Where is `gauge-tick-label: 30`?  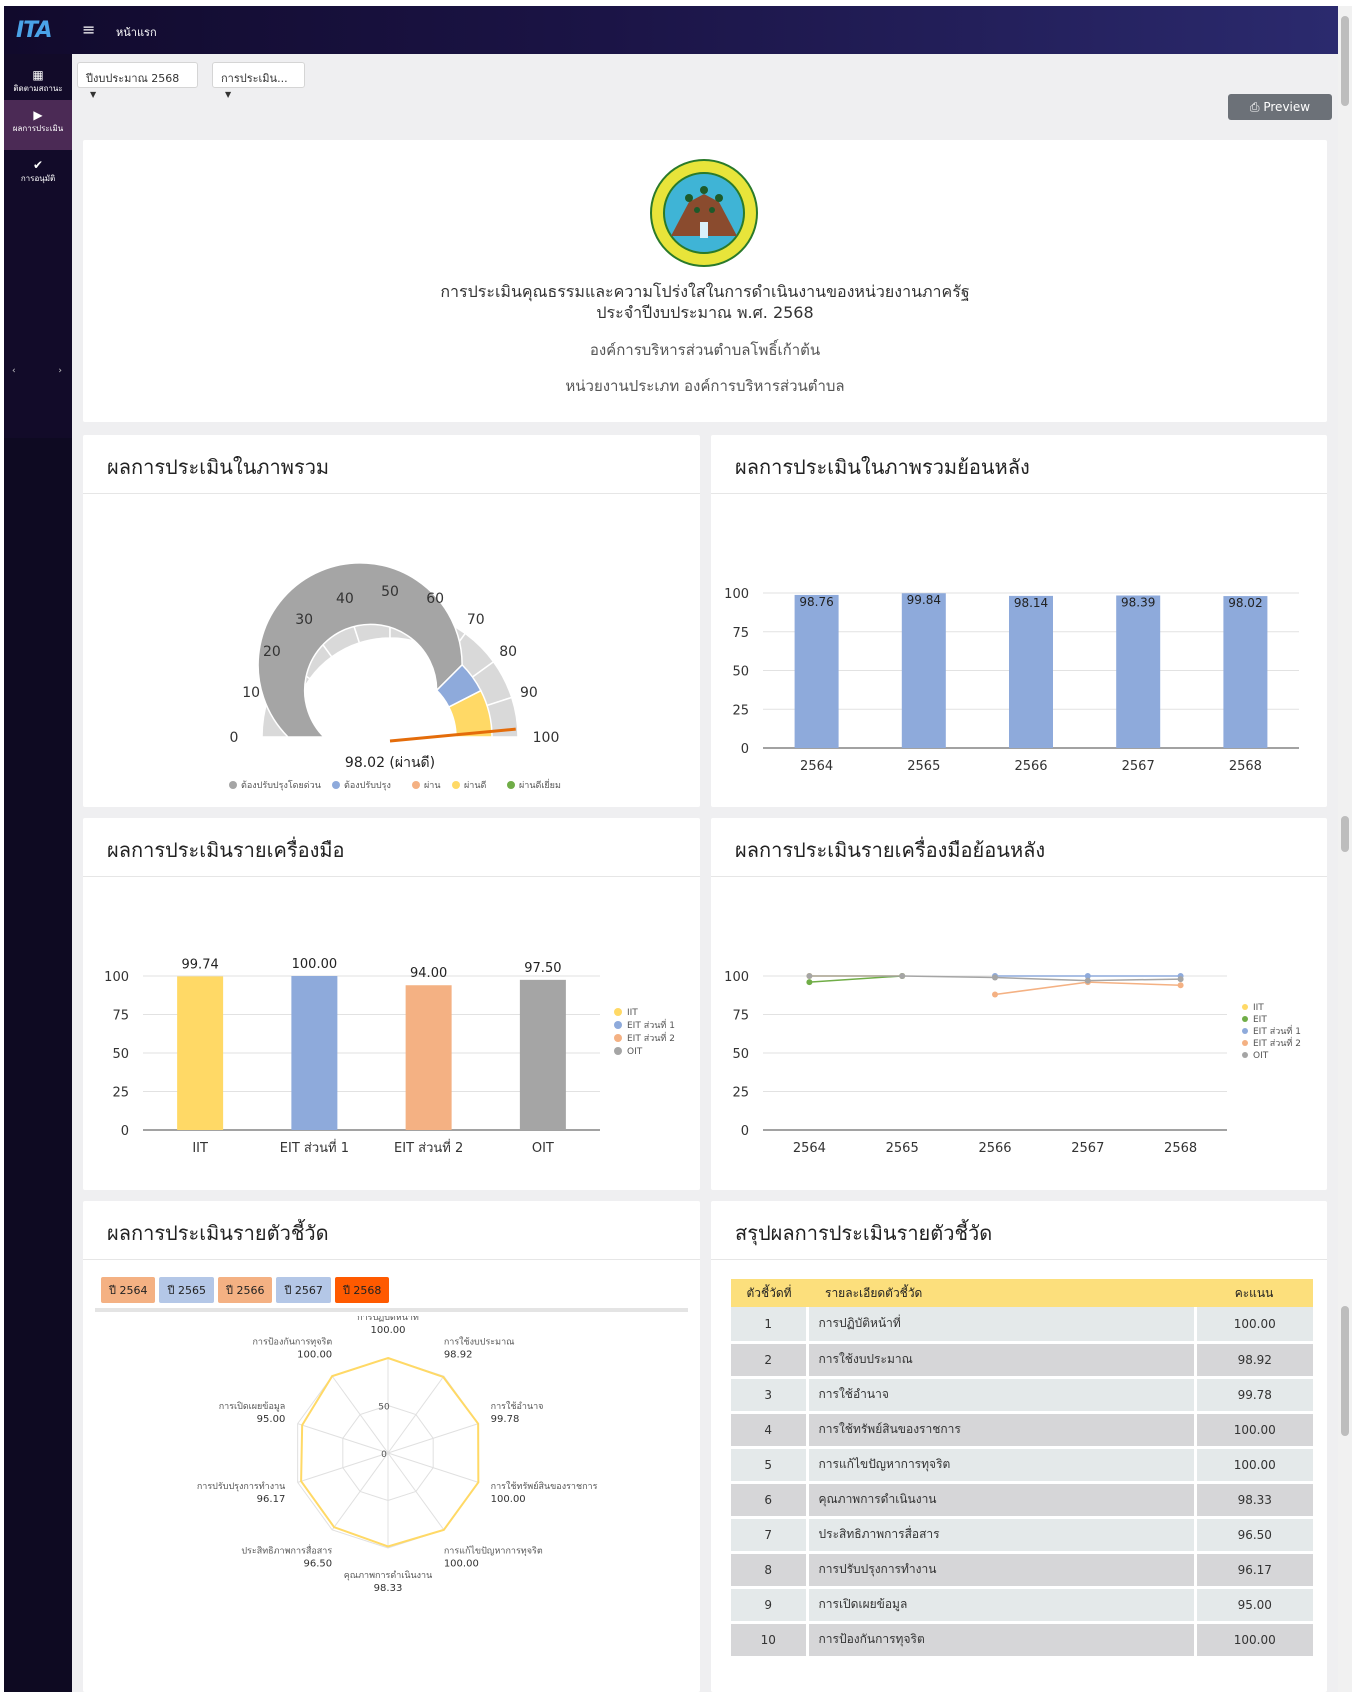 gauge-tick-label: 30 is located at coordinates (304, 620).